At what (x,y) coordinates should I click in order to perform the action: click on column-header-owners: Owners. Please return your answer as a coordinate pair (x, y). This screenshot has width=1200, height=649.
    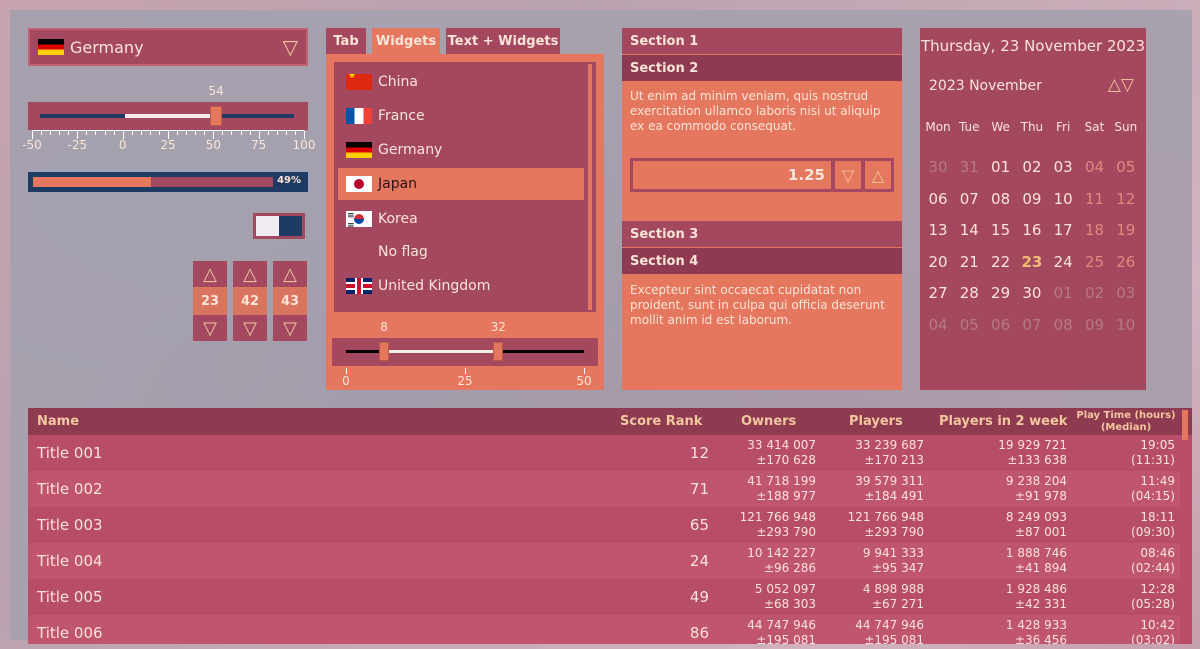
    Looking at the image, I should click on (768, 421).